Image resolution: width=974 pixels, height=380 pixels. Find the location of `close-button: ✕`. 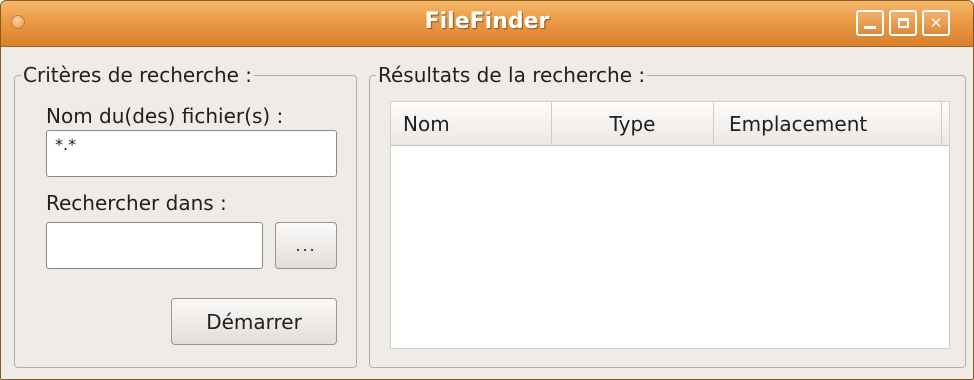

close-button: ✕ is located at coordinates (936, 23).